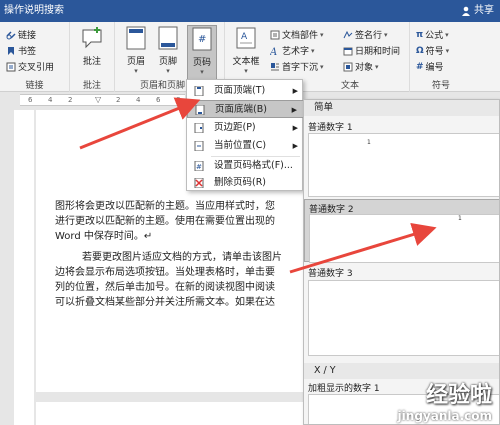 This screenshot has width=500, height=425. Describe the element at coordinates (91, 86) in the screenshot. I see `comments-group-label: 批注` at that location.